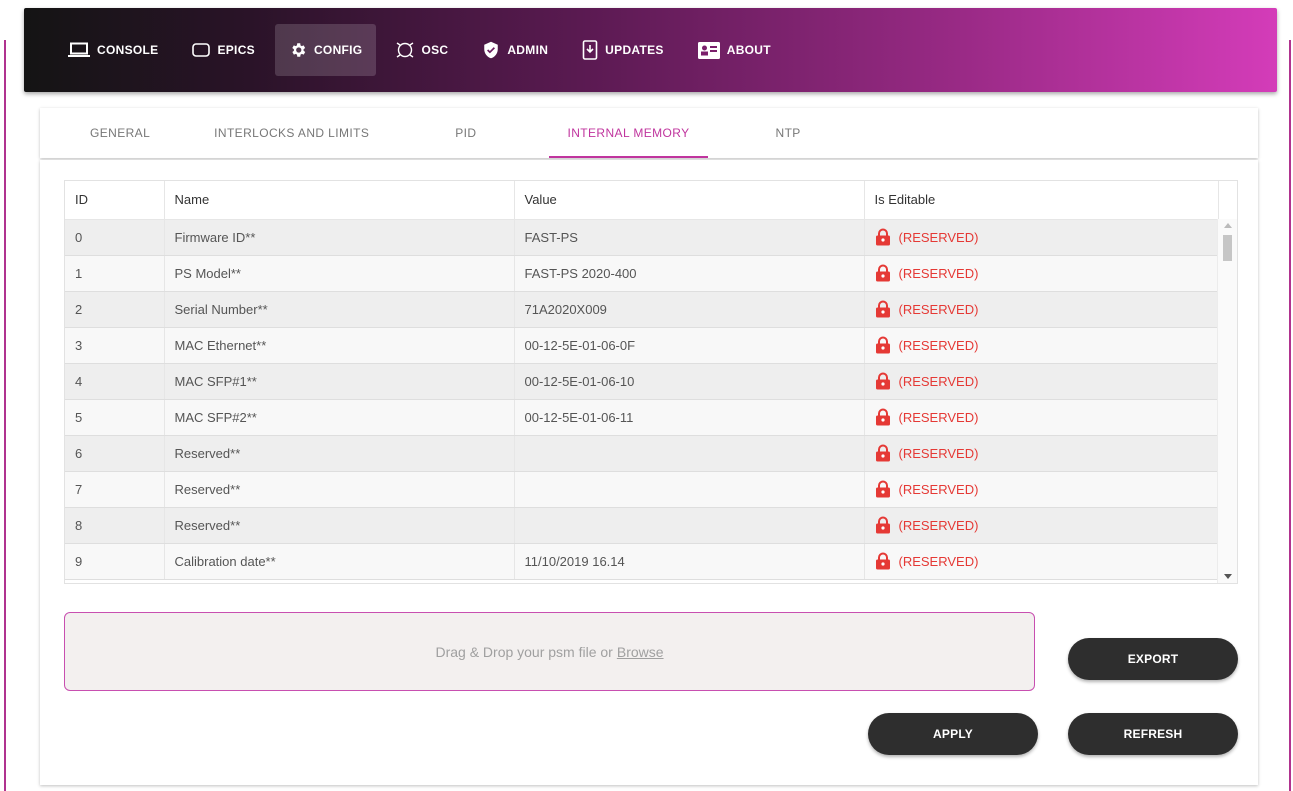 The image size is (1293, 791). I want to click on table-row: 4 MAC SFP#1** 00-12-5E-01-06-10 (RESERVED), so click(642, 381).